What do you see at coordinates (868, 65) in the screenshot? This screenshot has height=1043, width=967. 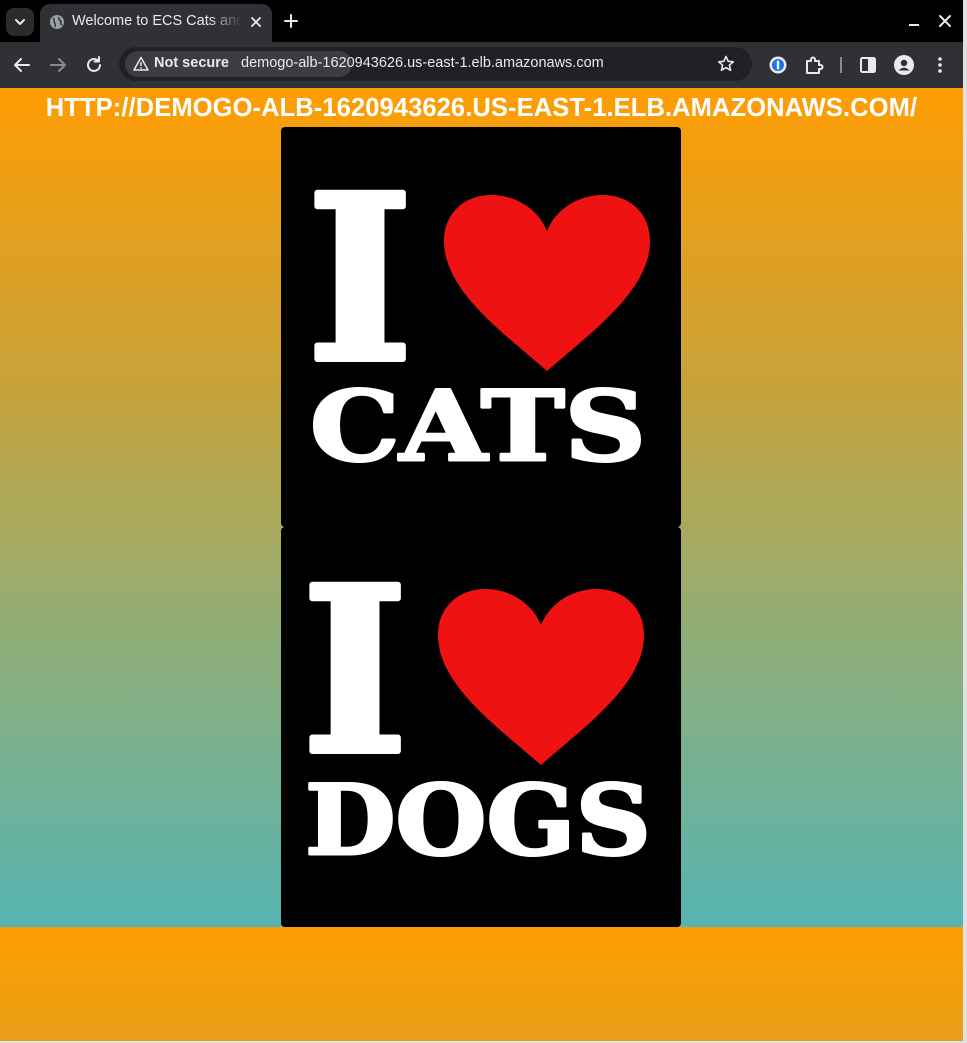 I see `side-panel-icon` at bounding box center [868, 65].